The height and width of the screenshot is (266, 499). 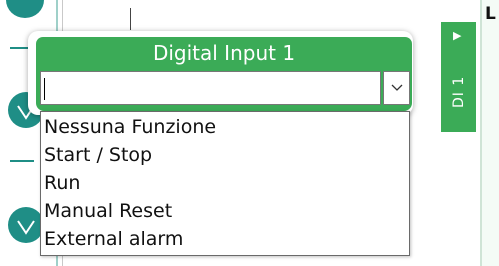 What do you see at coordinates (113, 239) in the screenshot?
I see `option-external-alarm: External alarm` at bounding box center [113, 239].